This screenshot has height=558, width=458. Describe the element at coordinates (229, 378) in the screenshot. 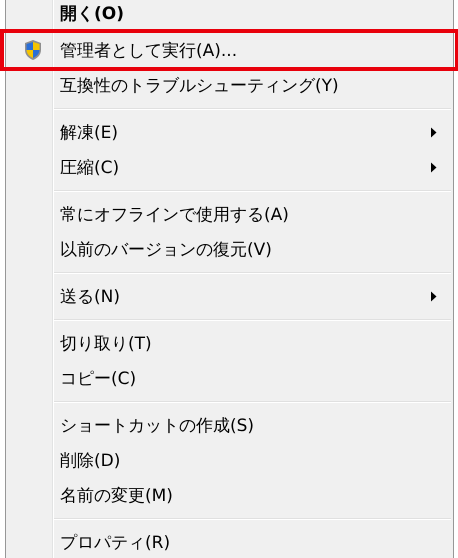

I see `menu-item: コピー(C)` at that location.